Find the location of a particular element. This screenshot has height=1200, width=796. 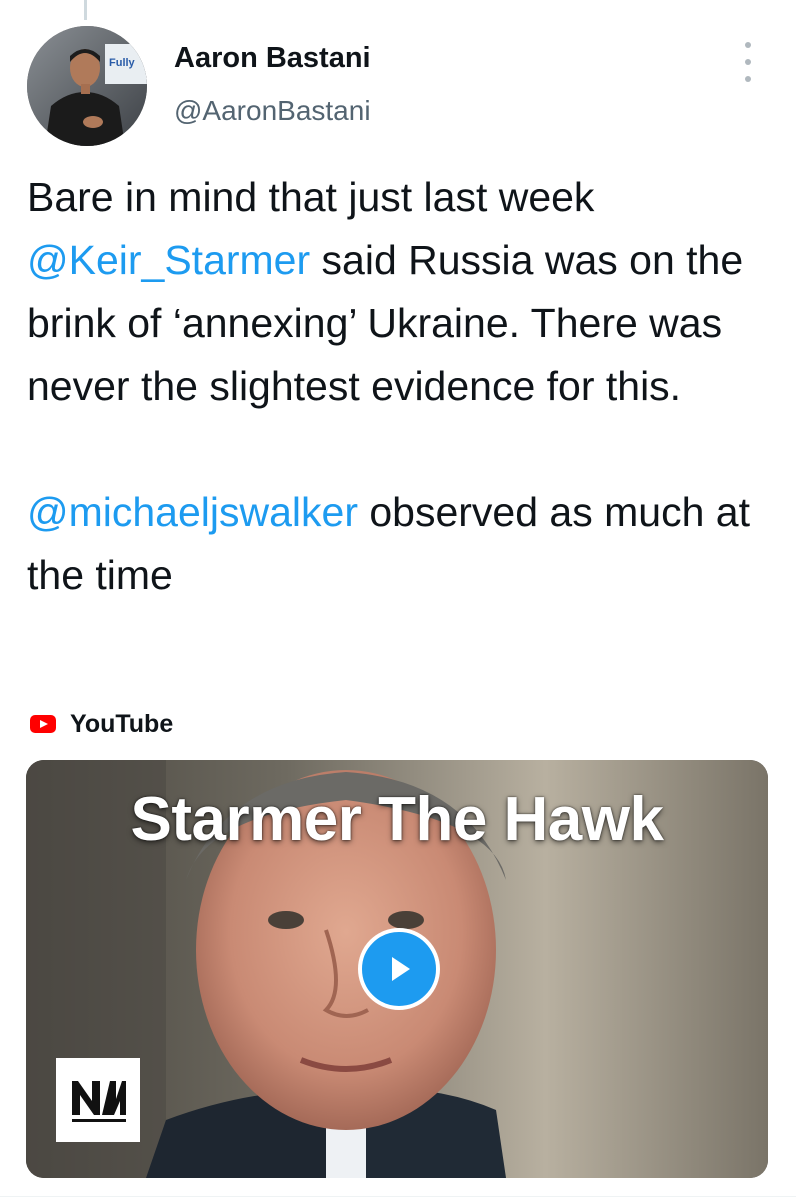

play-icon is located at coordinates (401, 969).